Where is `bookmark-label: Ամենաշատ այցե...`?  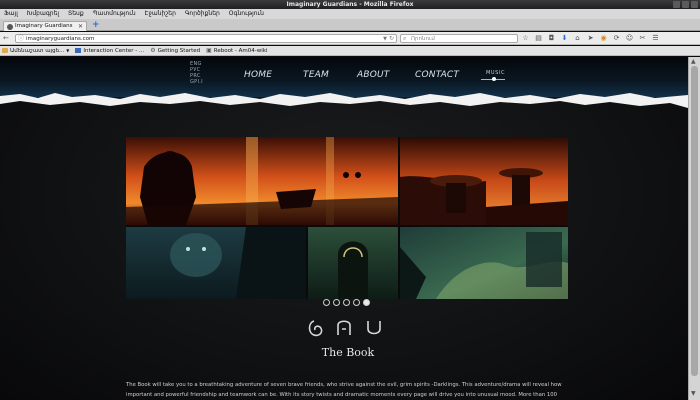 bookmark-label: Ամենաշատ այցե... is located at coordinates (37, 50).